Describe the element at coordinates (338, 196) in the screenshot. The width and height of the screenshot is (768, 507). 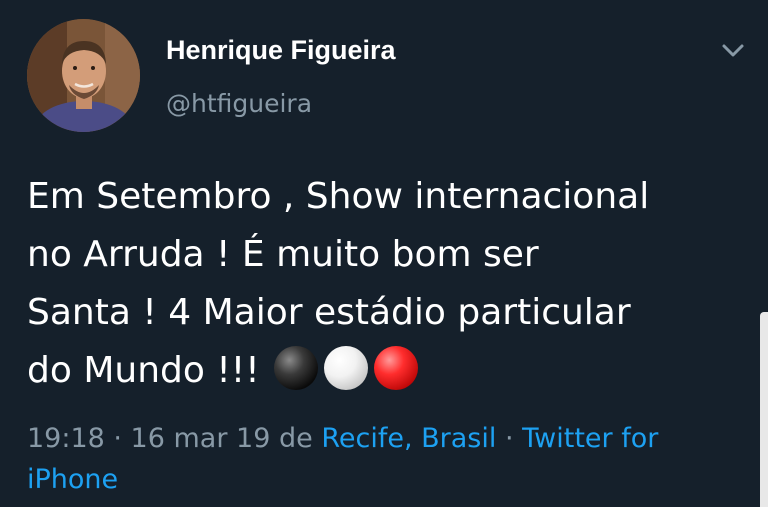
I see `tweet-text-line: Em Setembro , Show internacional` at that location.